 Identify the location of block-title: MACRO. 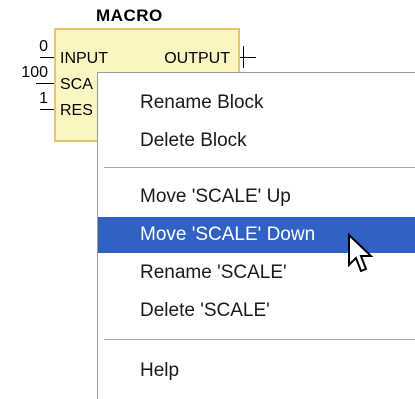
(129, 15).